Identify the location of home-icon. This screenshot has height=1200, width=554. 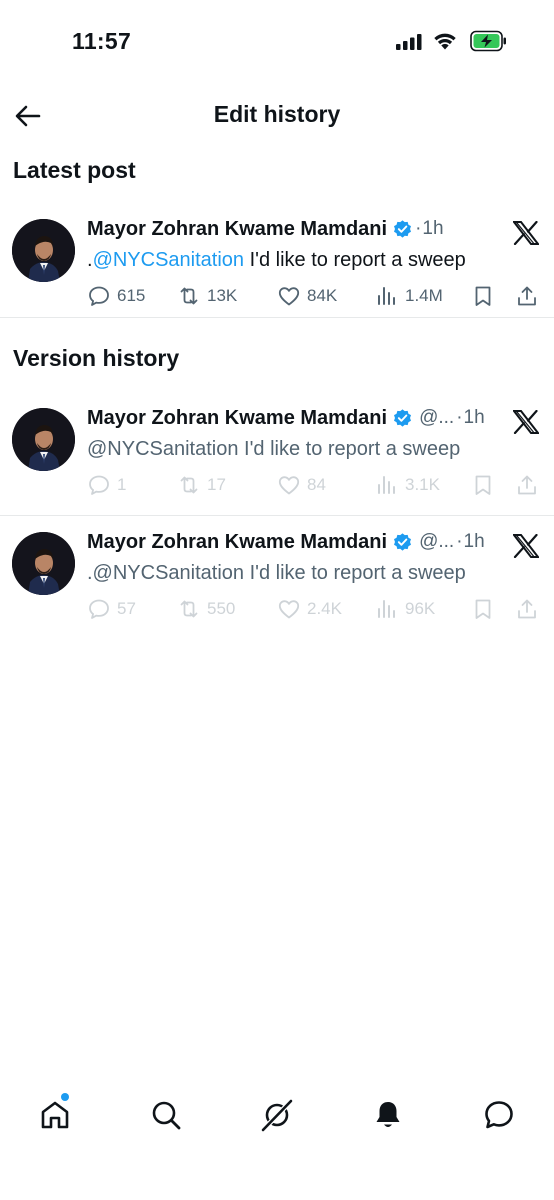
(55, 1115).